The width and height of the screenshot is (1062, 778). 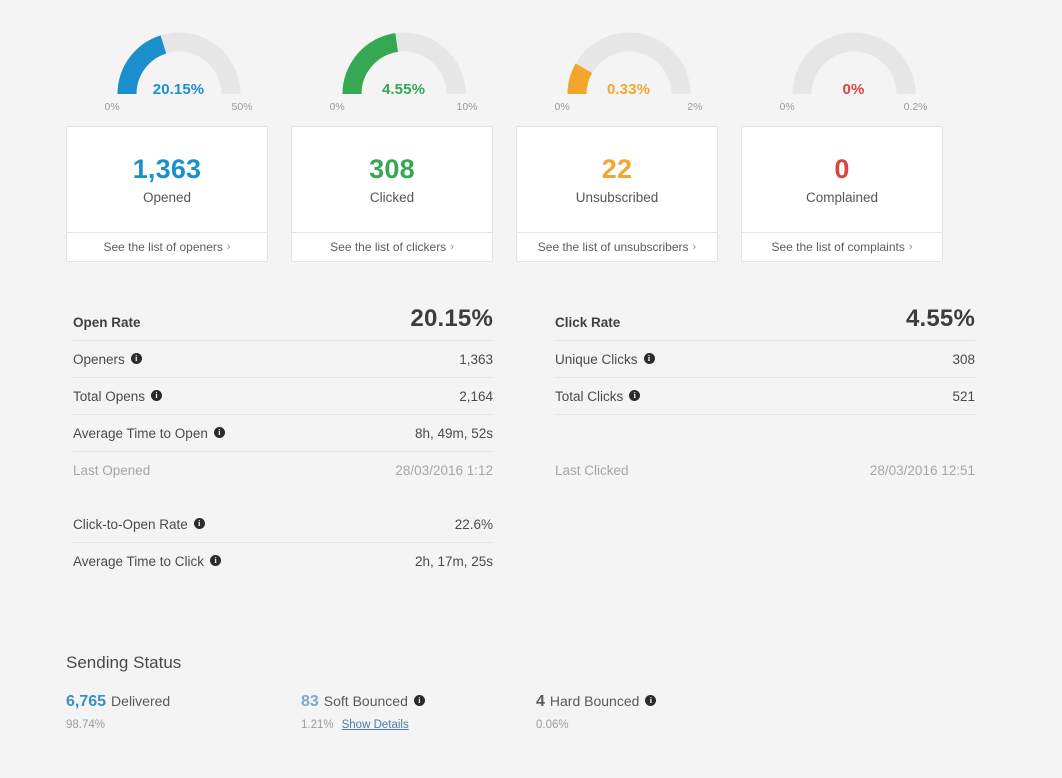 What do you see at coordinates (629, 61) in the screenshot?
I see `unsubscribe-rate-gauge-dial: 0.33%` at bounding box center [629, 61].